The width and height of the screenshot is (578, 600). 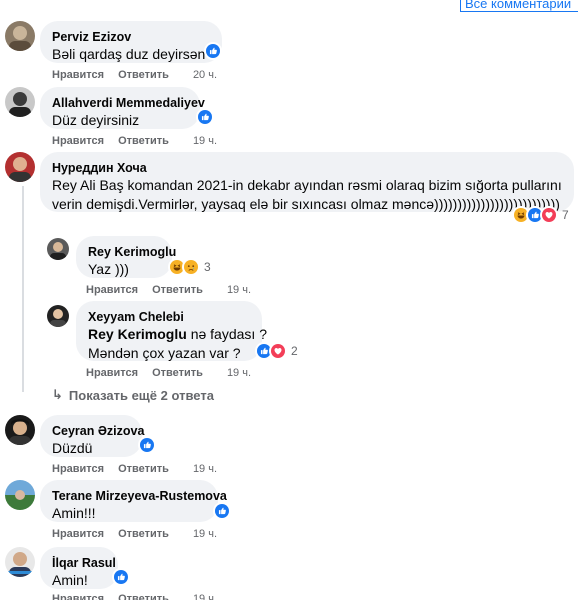 I want to click on comment-text: Amin!!!, so click(x=74, y=513).